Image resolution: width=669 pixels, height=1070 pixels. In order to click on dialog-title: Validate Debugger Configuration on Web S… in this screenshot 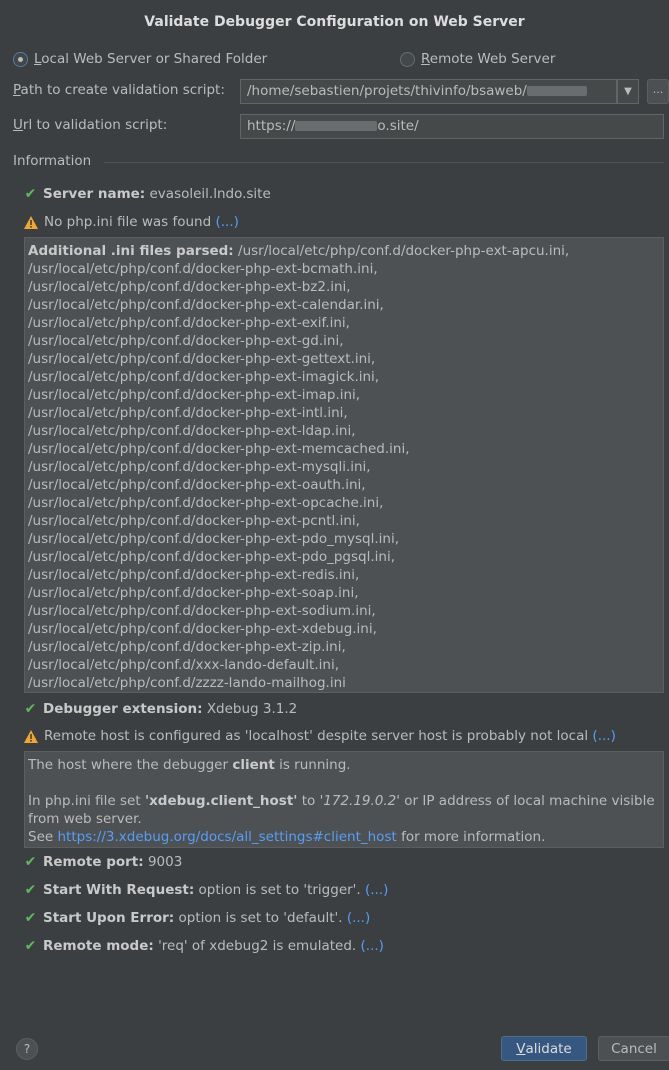, I will do `click(334, 22)`.